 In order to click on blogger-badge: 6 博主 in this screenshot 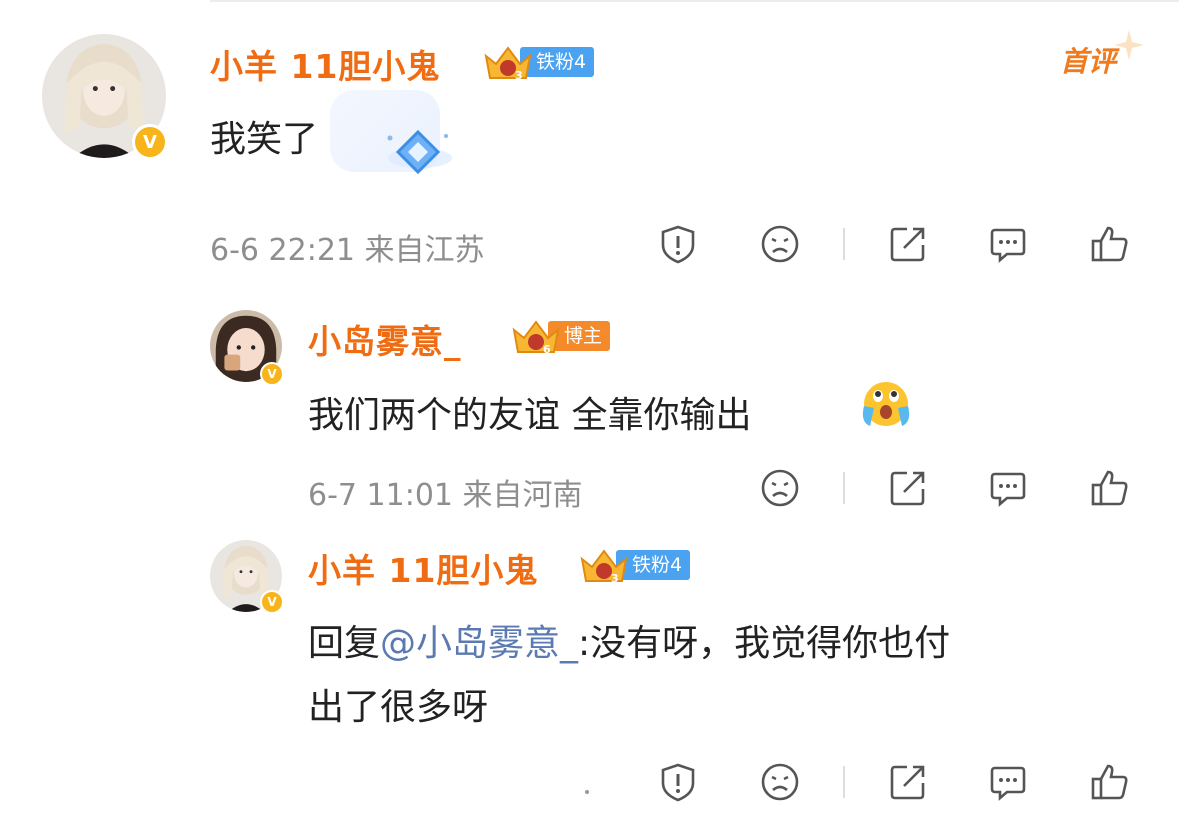, I will do `click(560, 337)`.